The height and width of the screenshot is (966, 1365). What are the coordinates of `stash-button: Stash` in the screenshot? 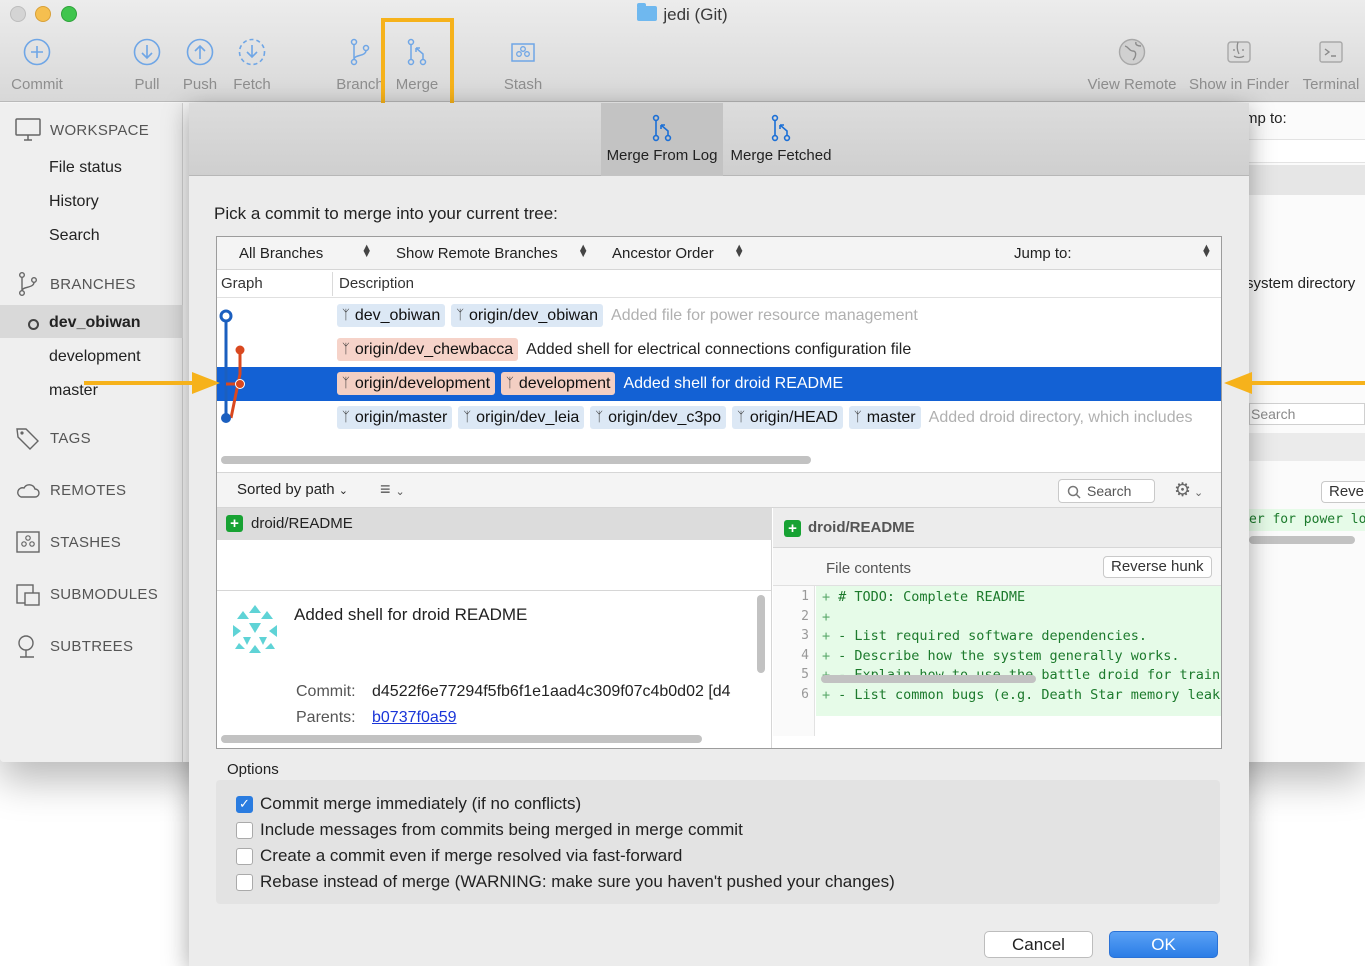 It's located at (523, 64).